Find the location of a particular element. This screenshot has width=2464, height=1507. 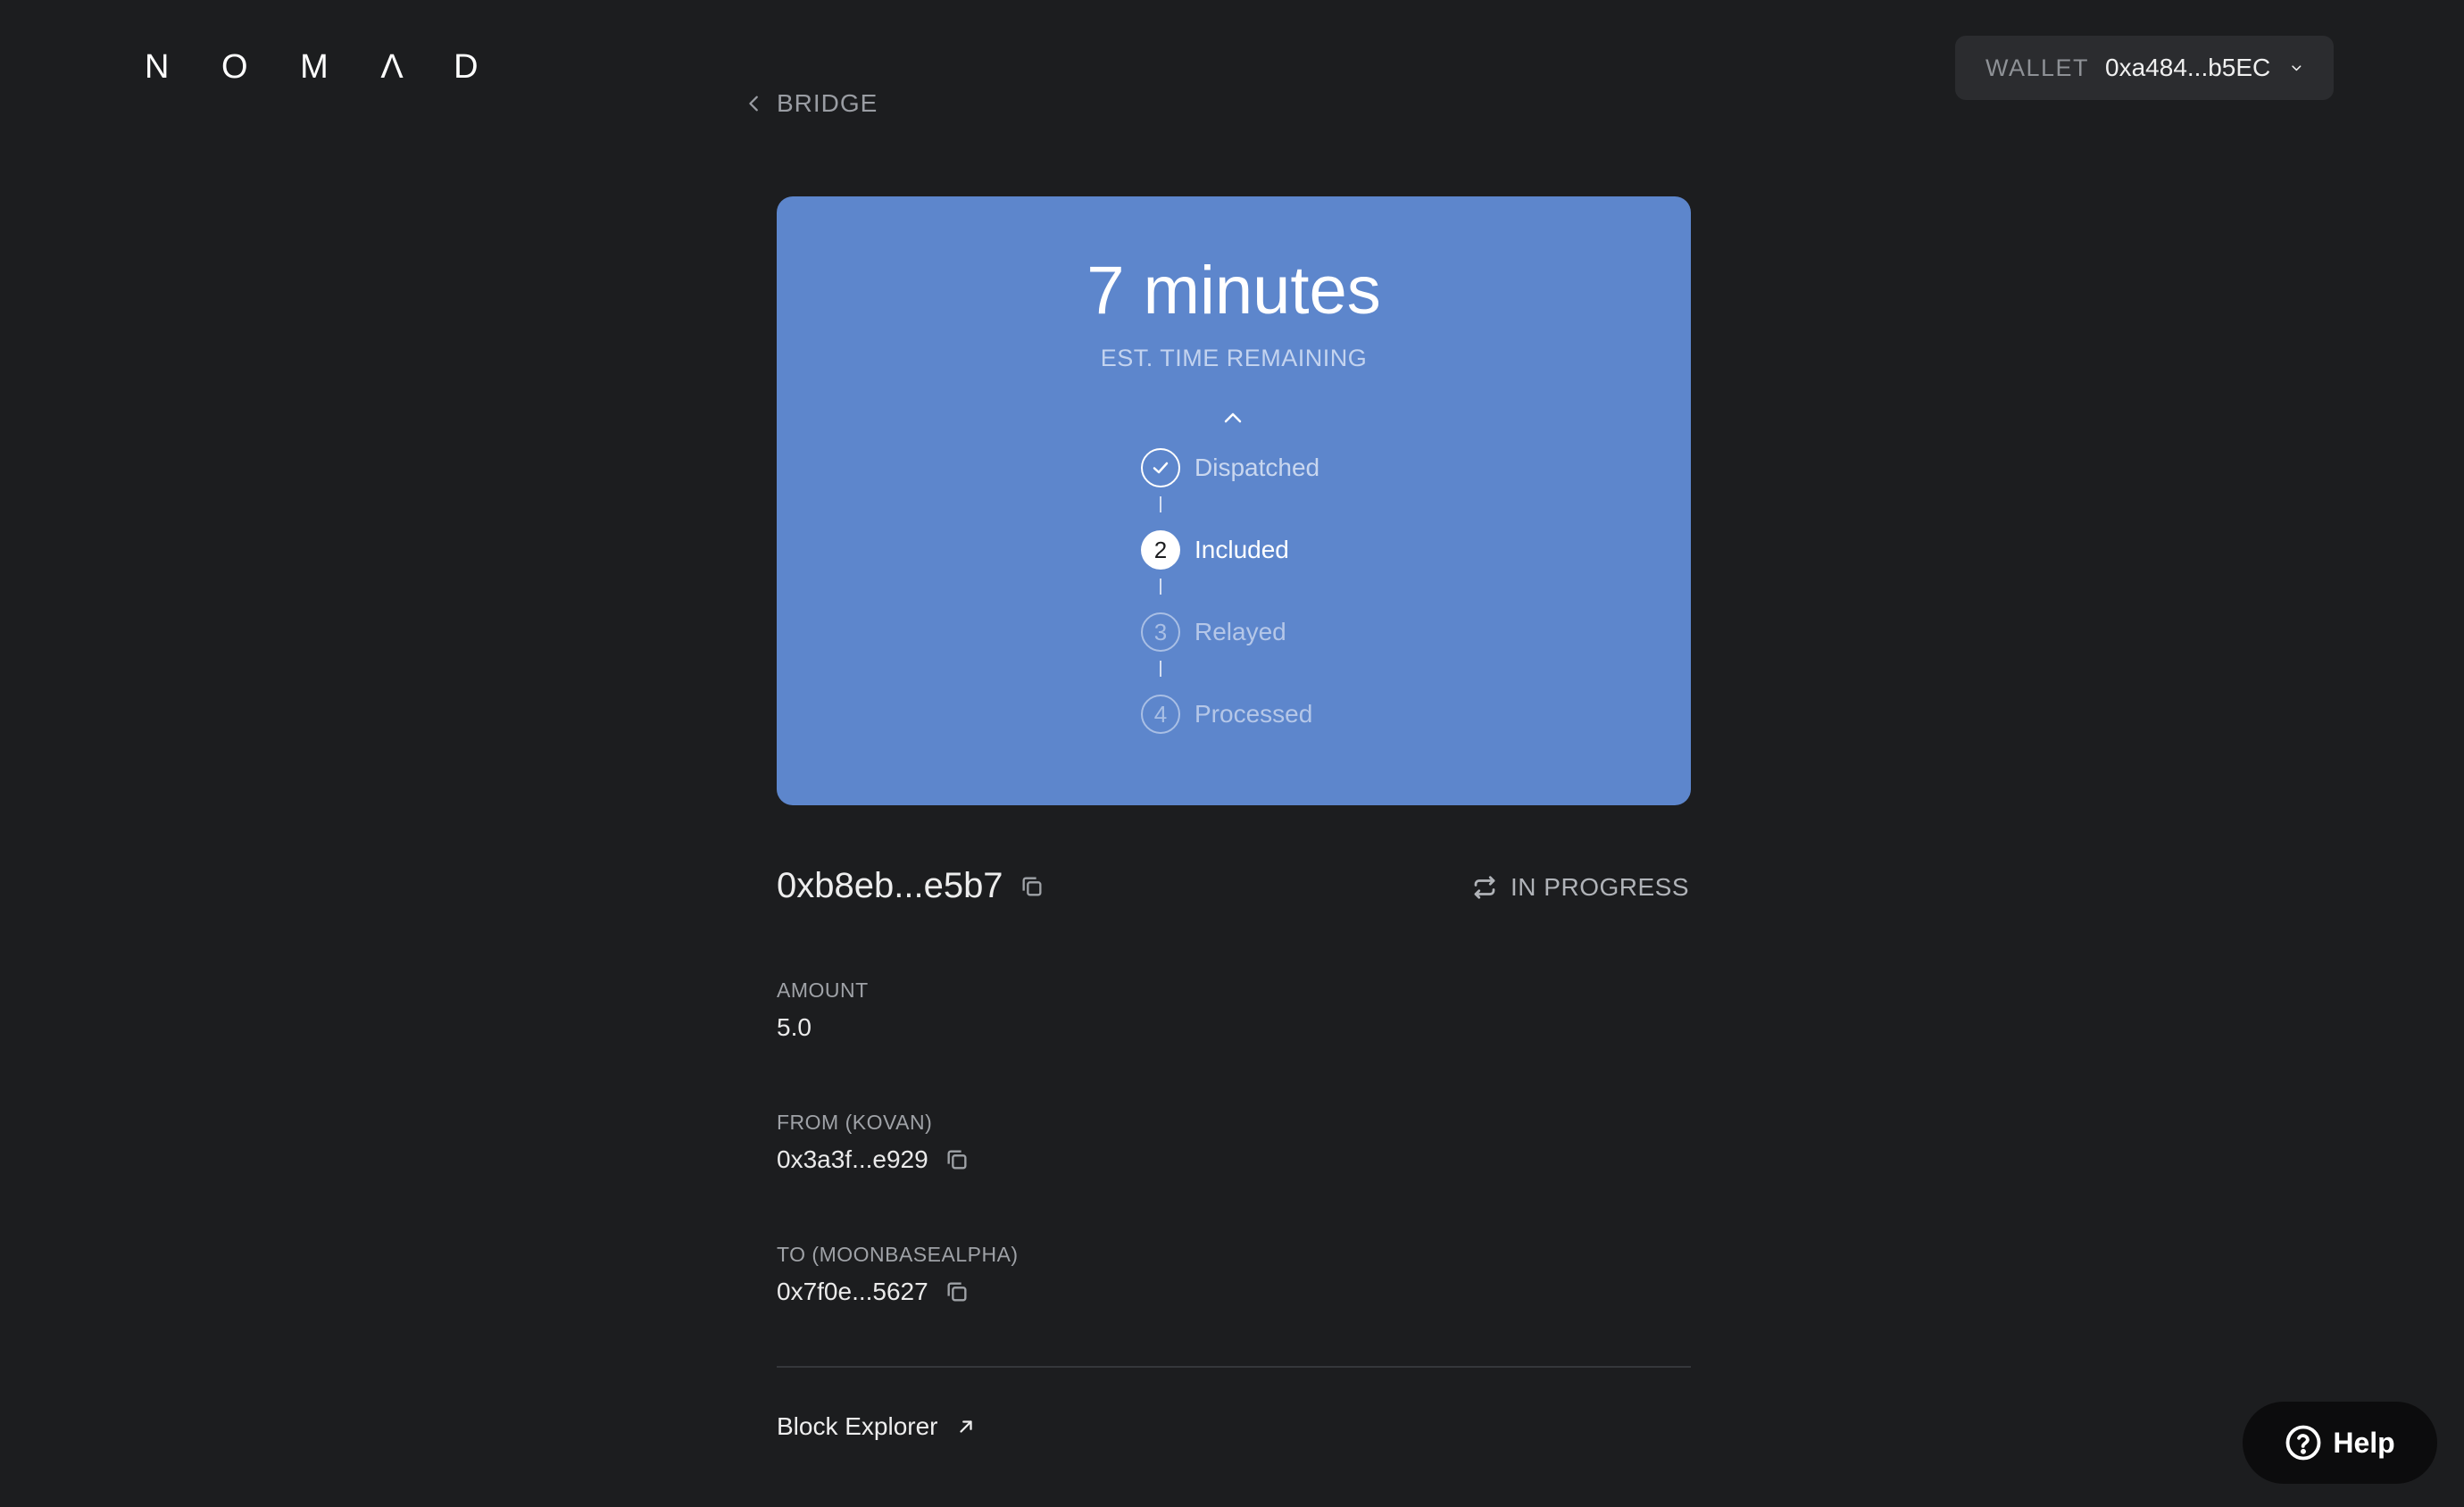

check-icon is located at coordinates (1160, 468).